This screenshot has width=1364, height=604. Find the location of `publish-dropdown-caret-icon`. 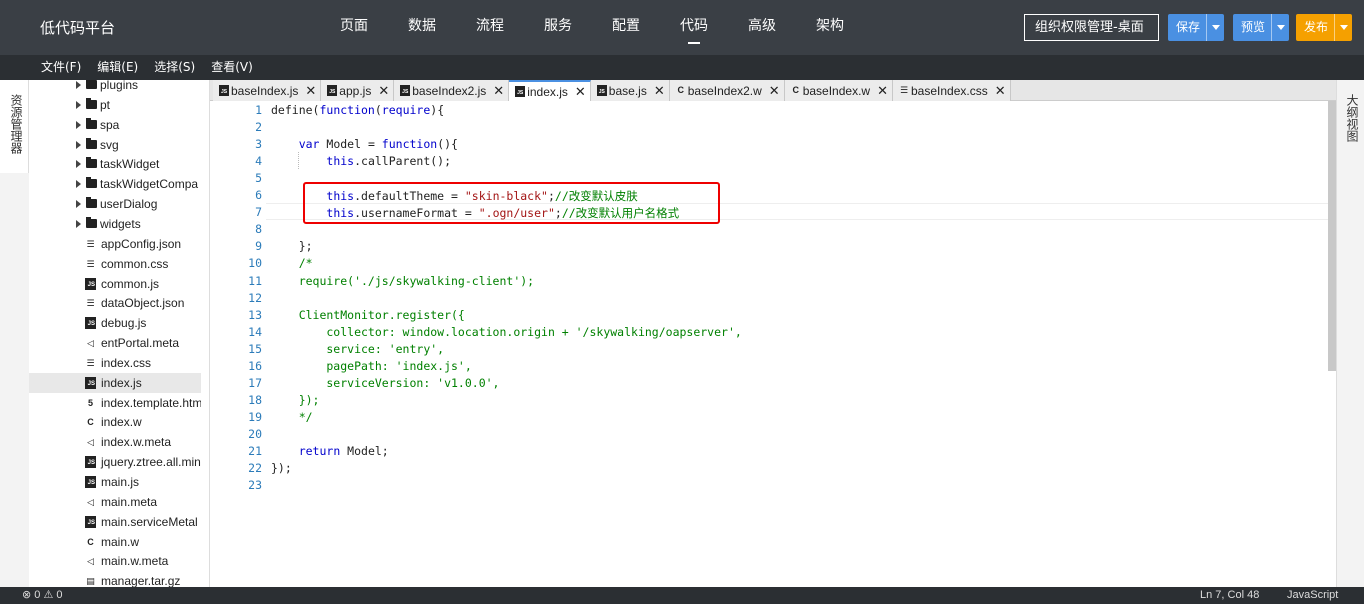

publish-dropdown-caret-icon is located at coordinates (1343, 27).